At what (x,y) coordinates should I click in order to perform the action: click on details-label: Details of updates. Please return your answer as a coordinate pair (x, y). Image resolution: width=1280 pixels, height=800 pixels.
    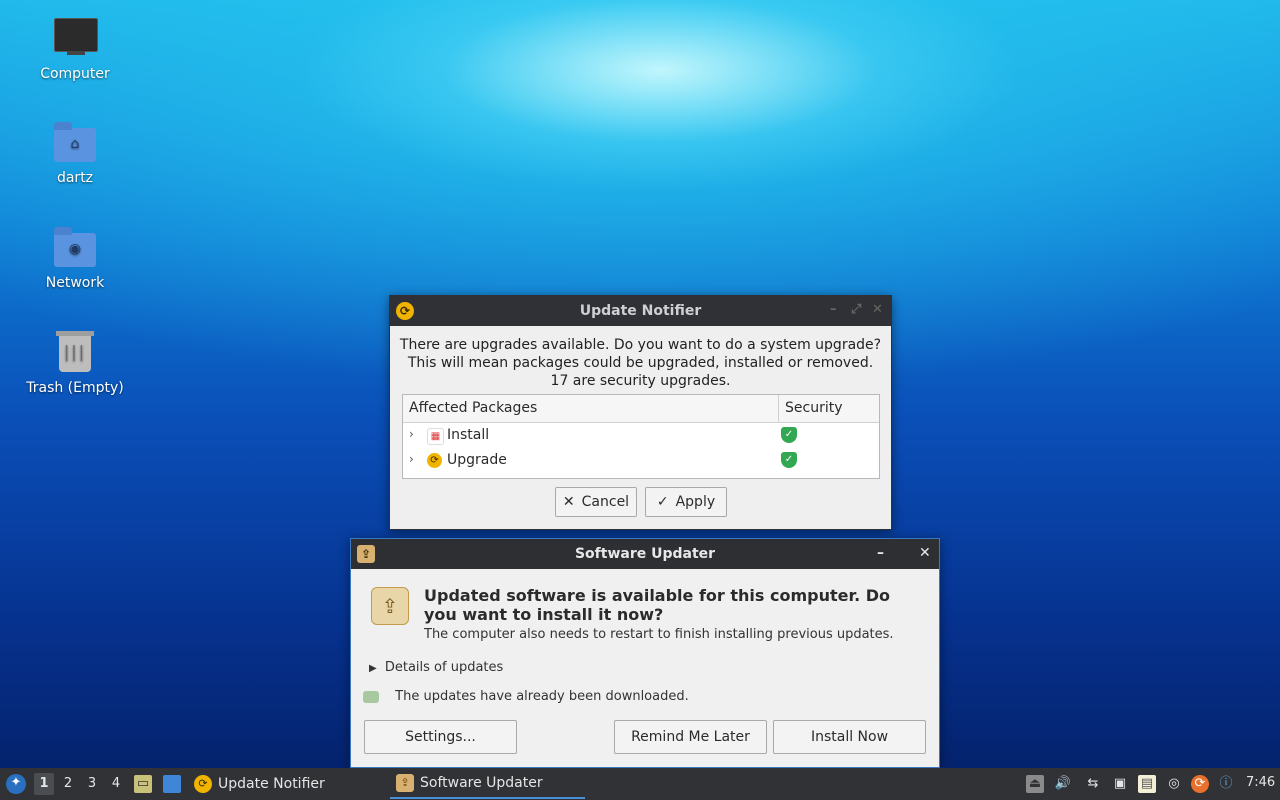
    Looking at the image, I should click on (444, 667).